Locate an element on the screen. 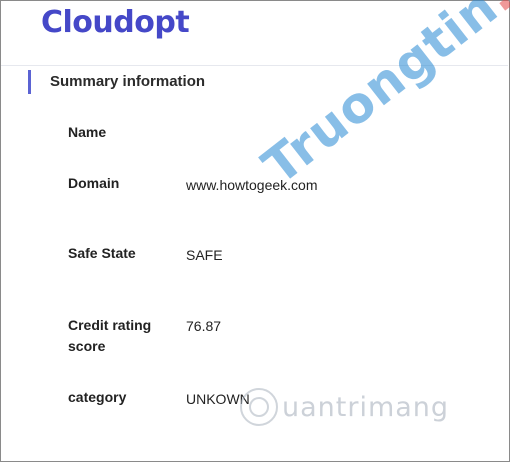 Image resolution: width=510 pixels, height=462 pixels. credit-rating-label-line2: score is located at coordinates (87, 346).